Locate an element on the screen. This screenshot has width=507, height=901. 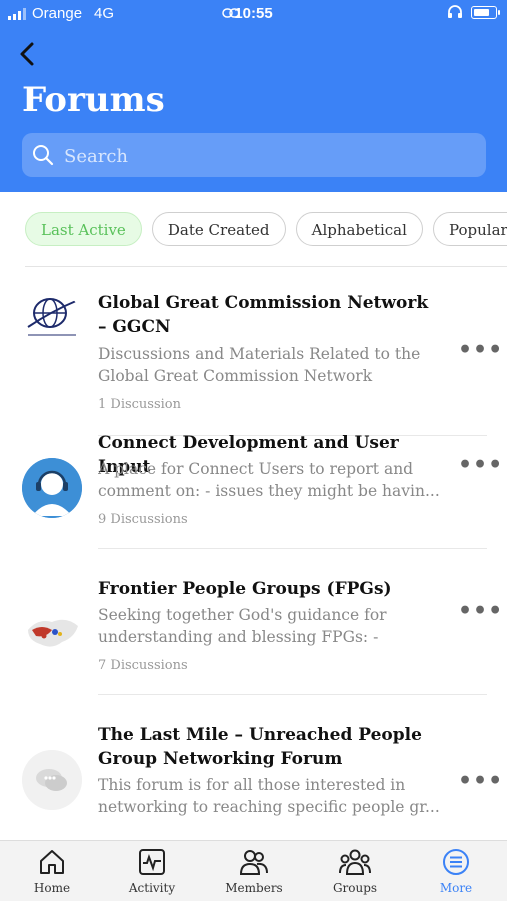
more-icon is located at coordinates (456, 862).